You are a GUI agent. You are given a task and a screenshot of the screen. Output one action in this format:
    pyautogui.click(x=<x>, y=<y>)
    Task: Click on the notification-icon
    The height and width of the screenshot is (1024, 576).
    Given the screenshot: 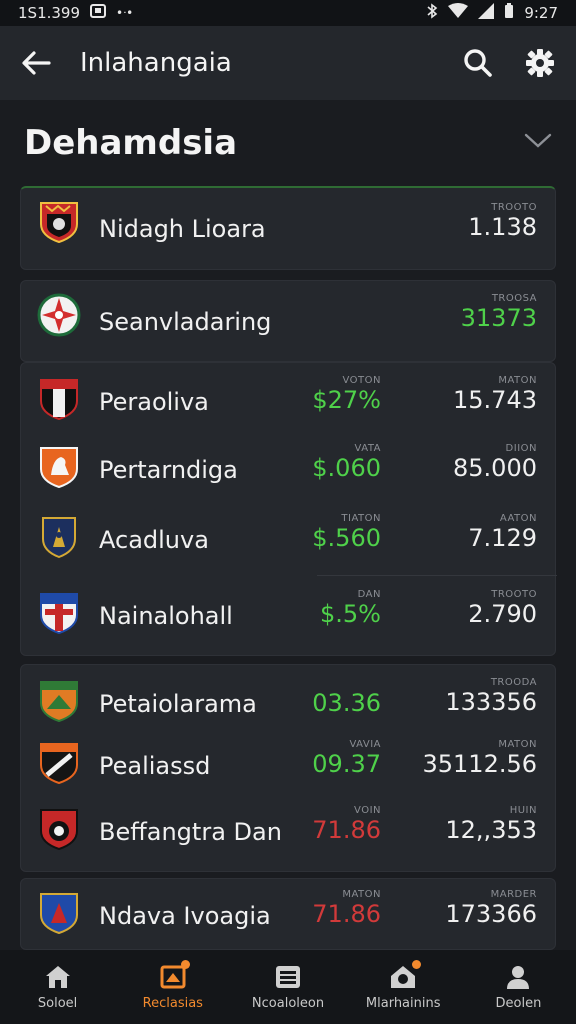 What is the action you would take?
    pyautogui.click(x=98, y=13)
    